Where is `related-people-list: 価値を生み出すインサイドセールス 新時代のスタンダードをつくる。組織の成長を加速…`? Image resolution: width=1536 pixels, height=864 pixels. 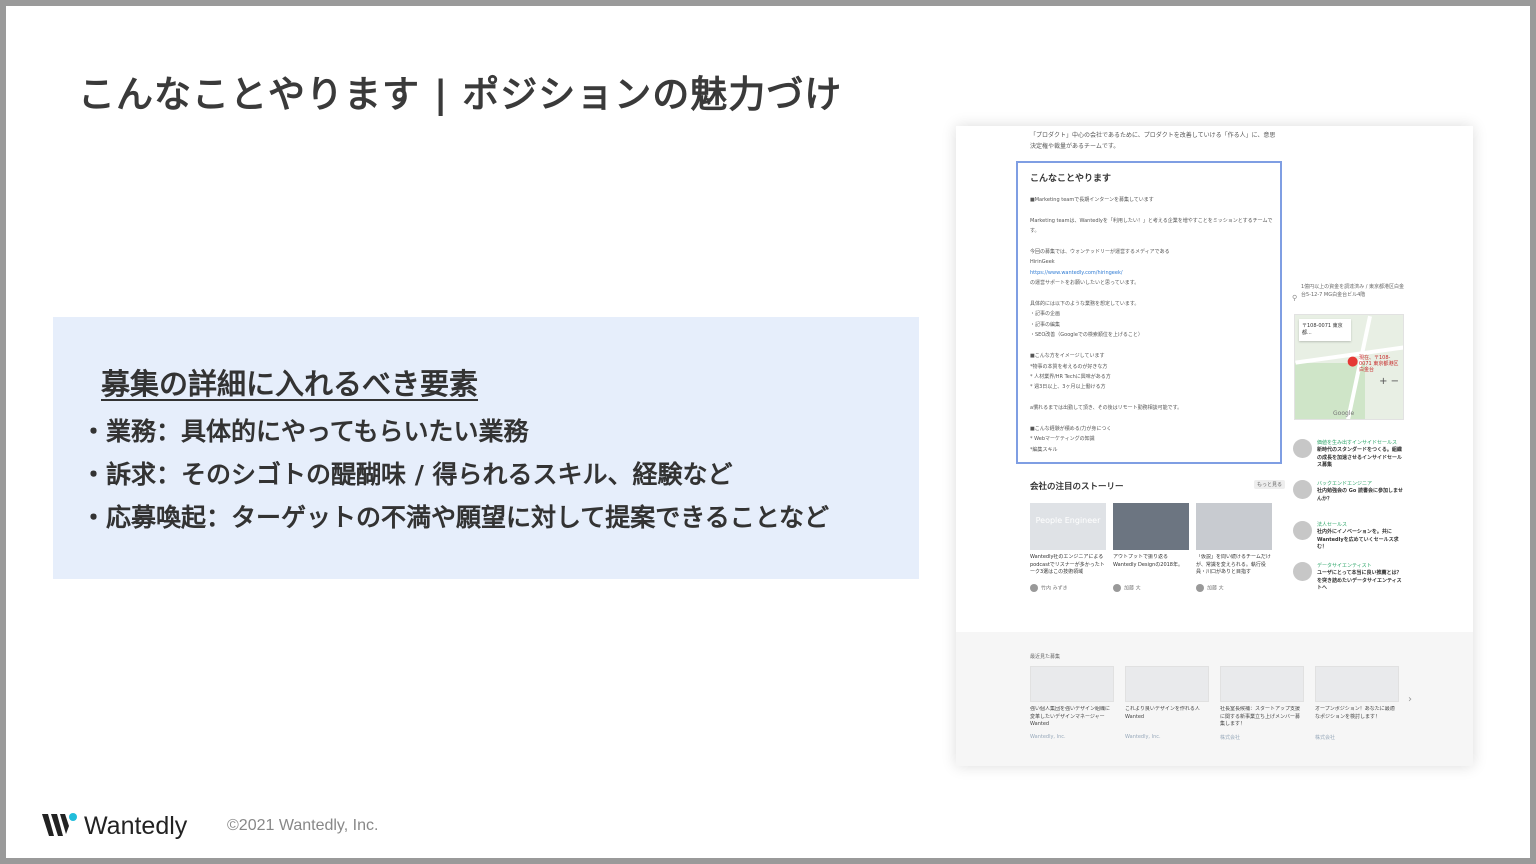
related-people-list: 価値を生み出すインサイドセールス 新時代のスタンダードをつくる。組織の成長を加速… is located at coordinates (1349, 521).